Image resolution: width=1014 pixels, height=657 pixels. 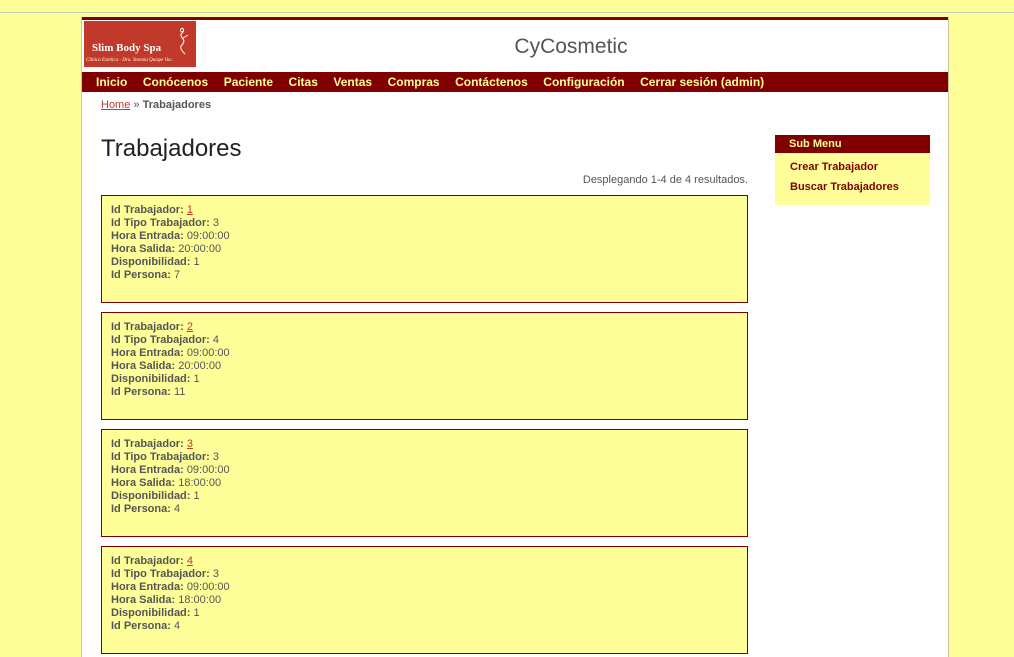 I want to click on breadcrumb: Home » Trabajadores, so click(x=156, y=105).